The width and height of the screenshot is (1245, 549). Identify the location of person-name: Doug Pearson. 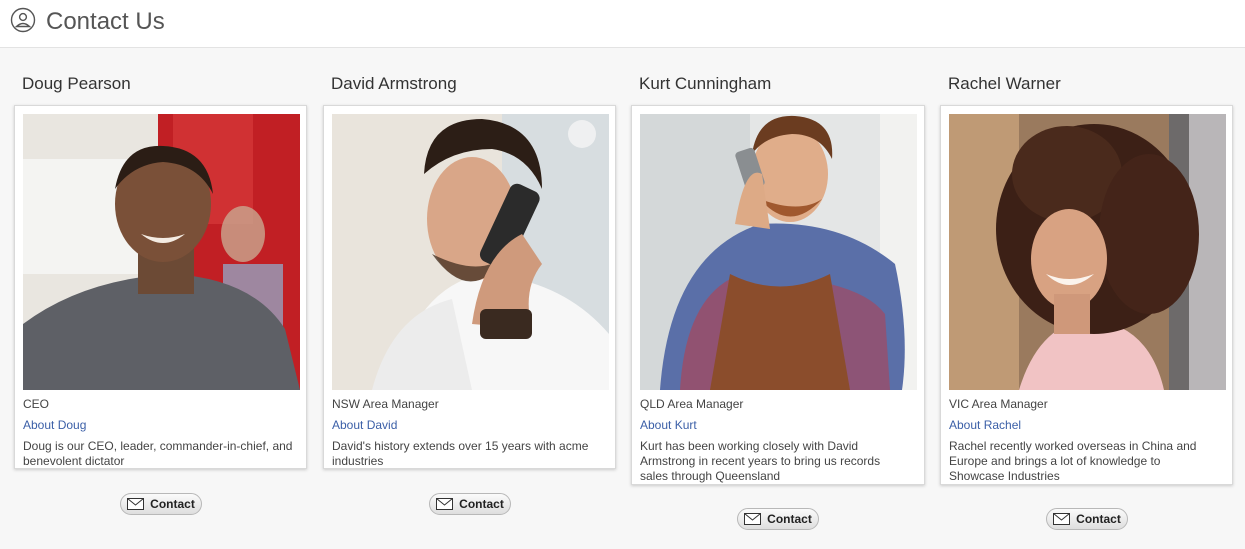
(76, 83).